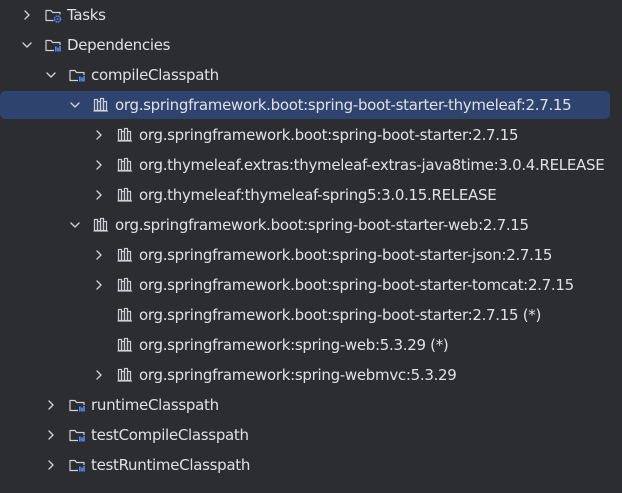 This screenshot has width=622, height=493. What do you see at coordinates (170, 435) in the screenshot?
I see `tree-label: testCompileClasspath` at bounding box center [170, 435].